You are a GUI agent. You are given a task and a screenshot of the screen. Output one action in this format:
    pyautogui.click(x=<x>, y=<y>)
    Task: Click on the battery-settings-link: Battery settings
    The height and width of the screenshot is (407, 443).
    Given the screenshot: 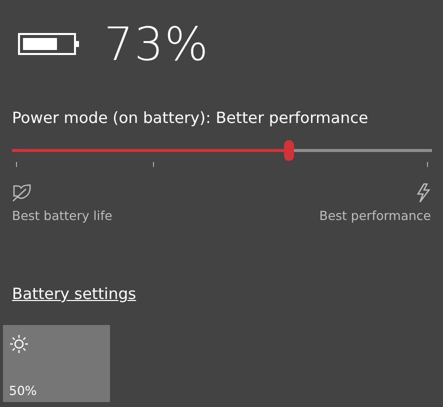 What is the action you would take?
    pyautogui.click(x=74, y=294)
    